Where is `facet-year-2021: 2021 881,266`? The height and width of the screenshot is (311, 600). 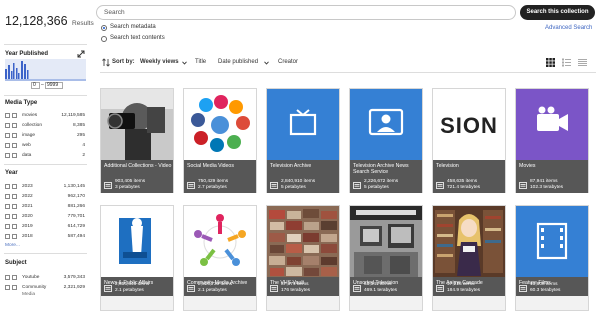 facet-year-2021: 2021 881,266 is located at coordinates (45, 207).